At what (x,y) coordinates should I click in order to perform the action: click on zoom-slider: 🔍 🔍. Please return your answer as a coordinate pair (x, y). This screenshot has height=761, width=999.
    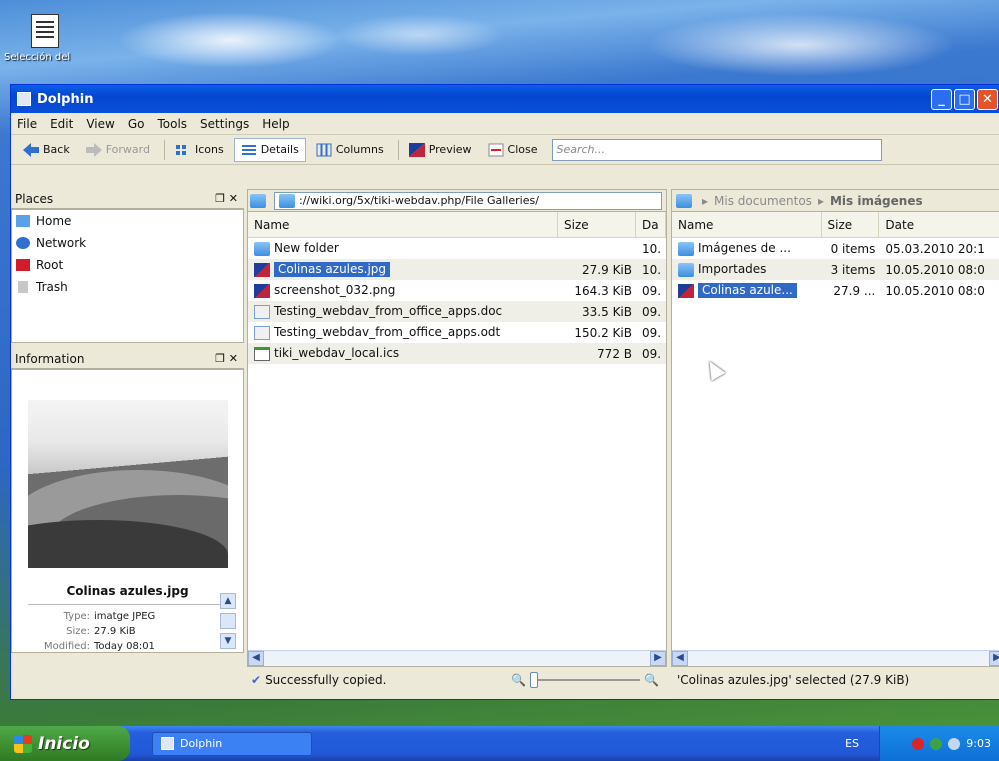
    Looking at the image, I should click on (585, 680).